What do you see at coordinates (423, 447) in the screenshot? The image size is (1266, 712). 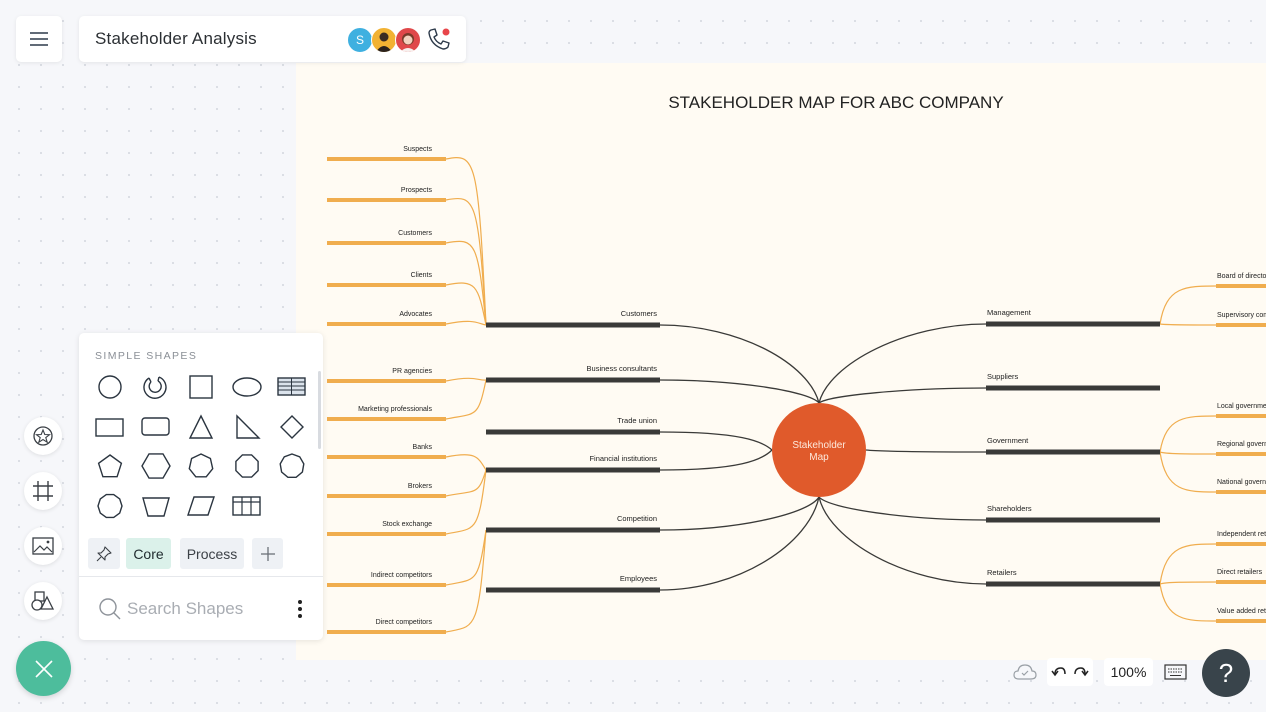 I see `leaf-label: Banks` at bounding box center [423, 447].